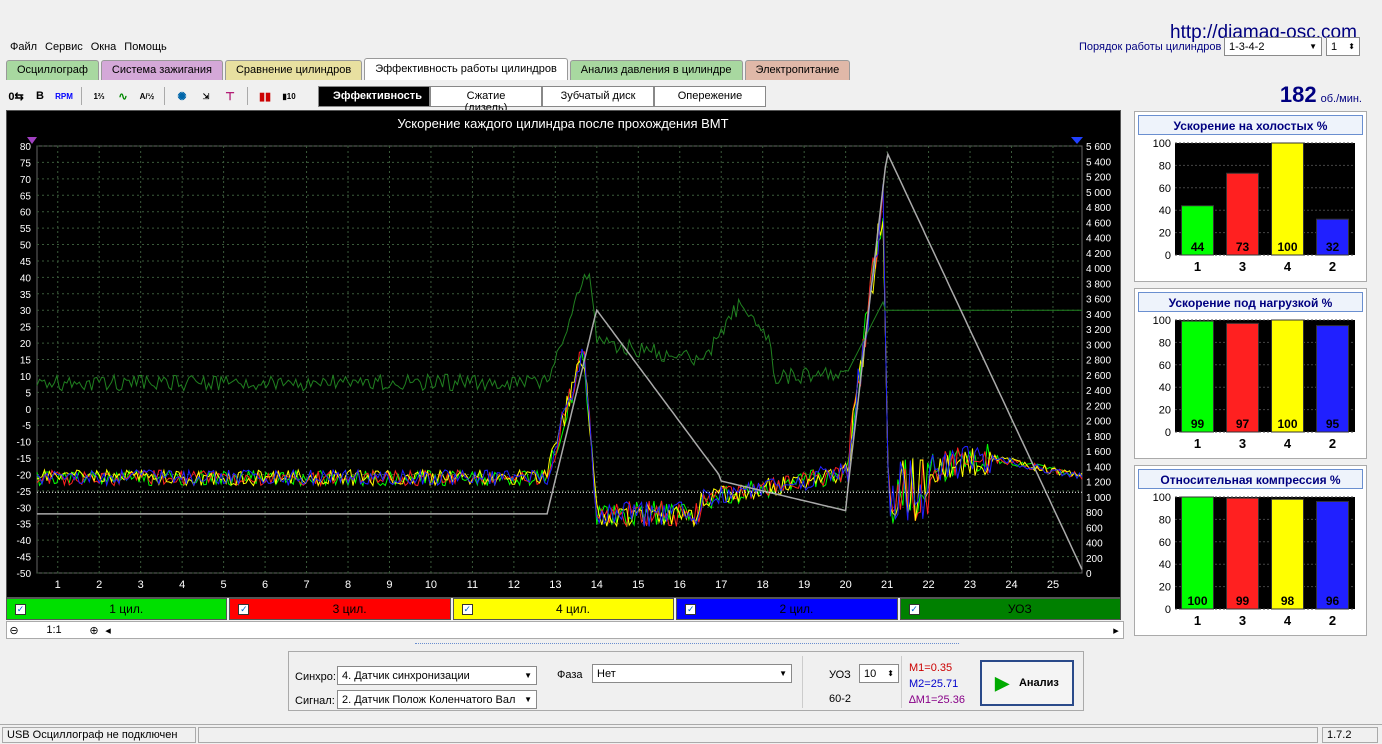  What do you see at coordinates (206, 96) in the screenshot?
I see `sort-icon: ⇲` at bounding box center [206, 96].